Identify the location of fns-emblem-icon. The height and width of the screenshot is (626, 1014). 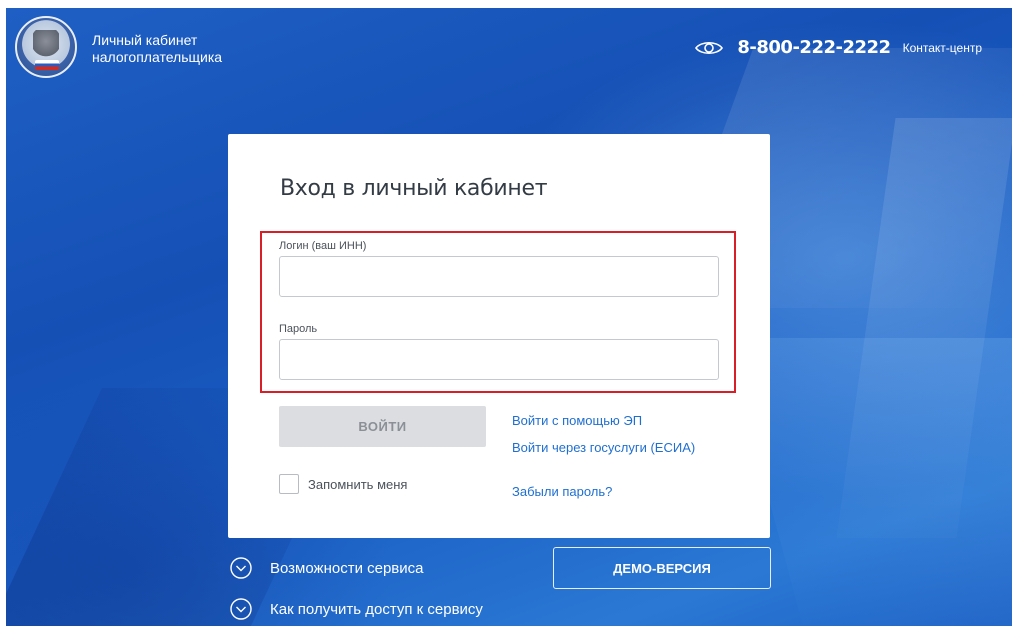
(46, 47).